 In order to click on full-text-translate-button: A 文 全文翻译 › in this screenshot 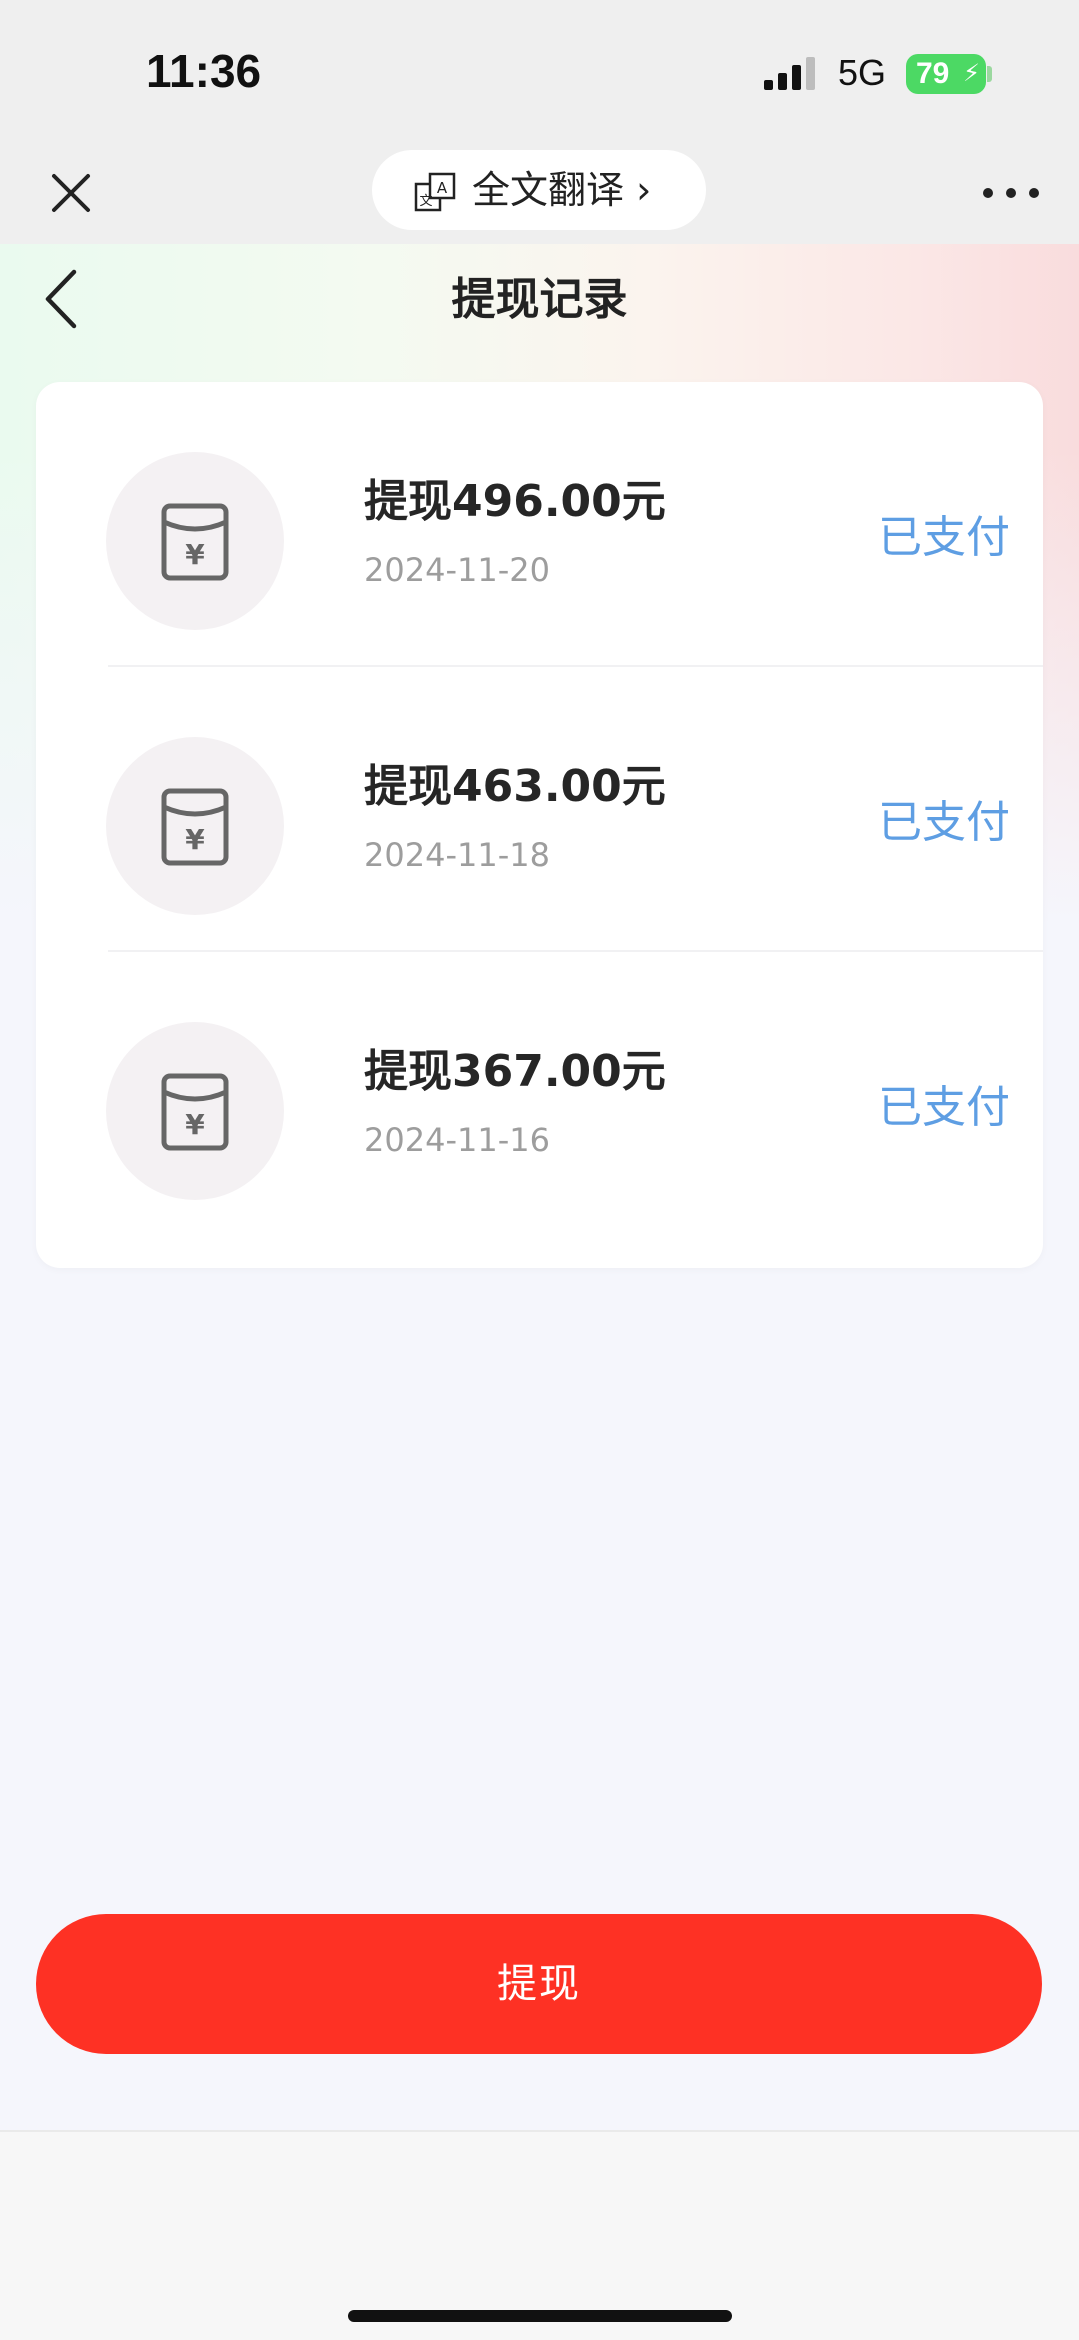, I will do `click(539, 190)`.